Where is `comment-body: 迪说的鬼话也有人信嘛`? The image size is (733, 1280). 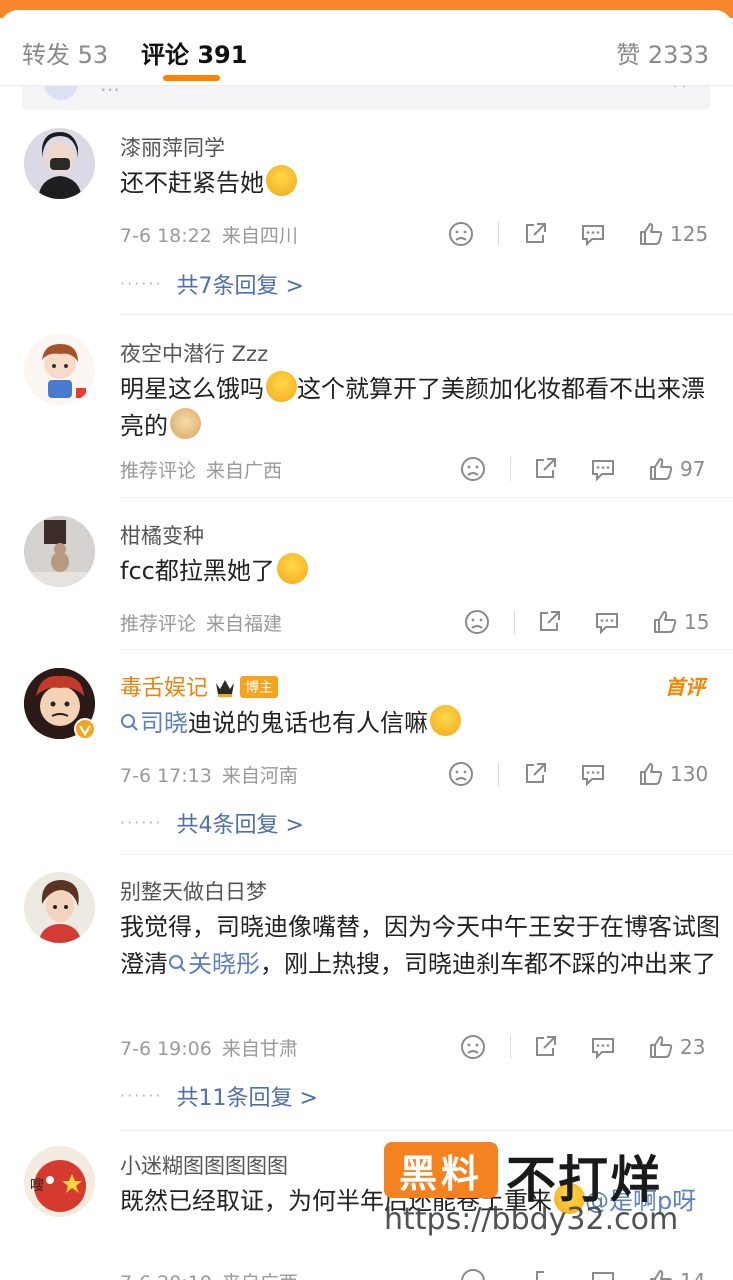 comment-body: 迪说的鬼话也有人信嘛 is located at coordinates (308, 723).